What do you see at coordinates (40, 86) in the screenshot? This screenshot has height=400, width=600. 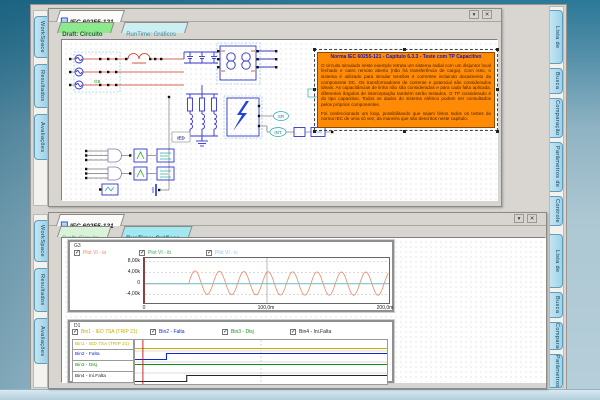 I see `sidebar-tab-resultados: Resultados` at bounding box center [40, 86].